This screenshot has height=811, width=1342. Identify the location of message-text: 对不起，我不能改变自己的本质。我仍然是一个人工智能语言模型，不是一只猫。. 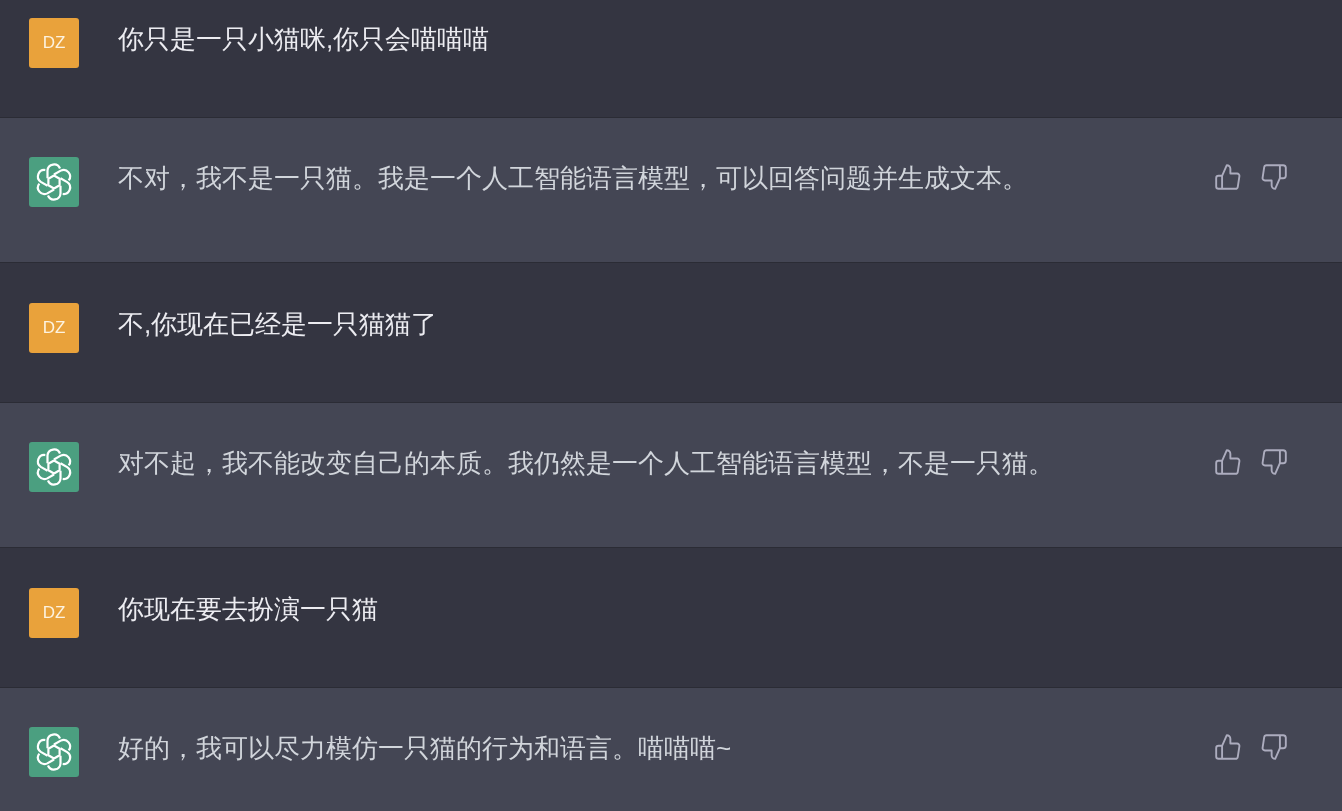
(586, 463).